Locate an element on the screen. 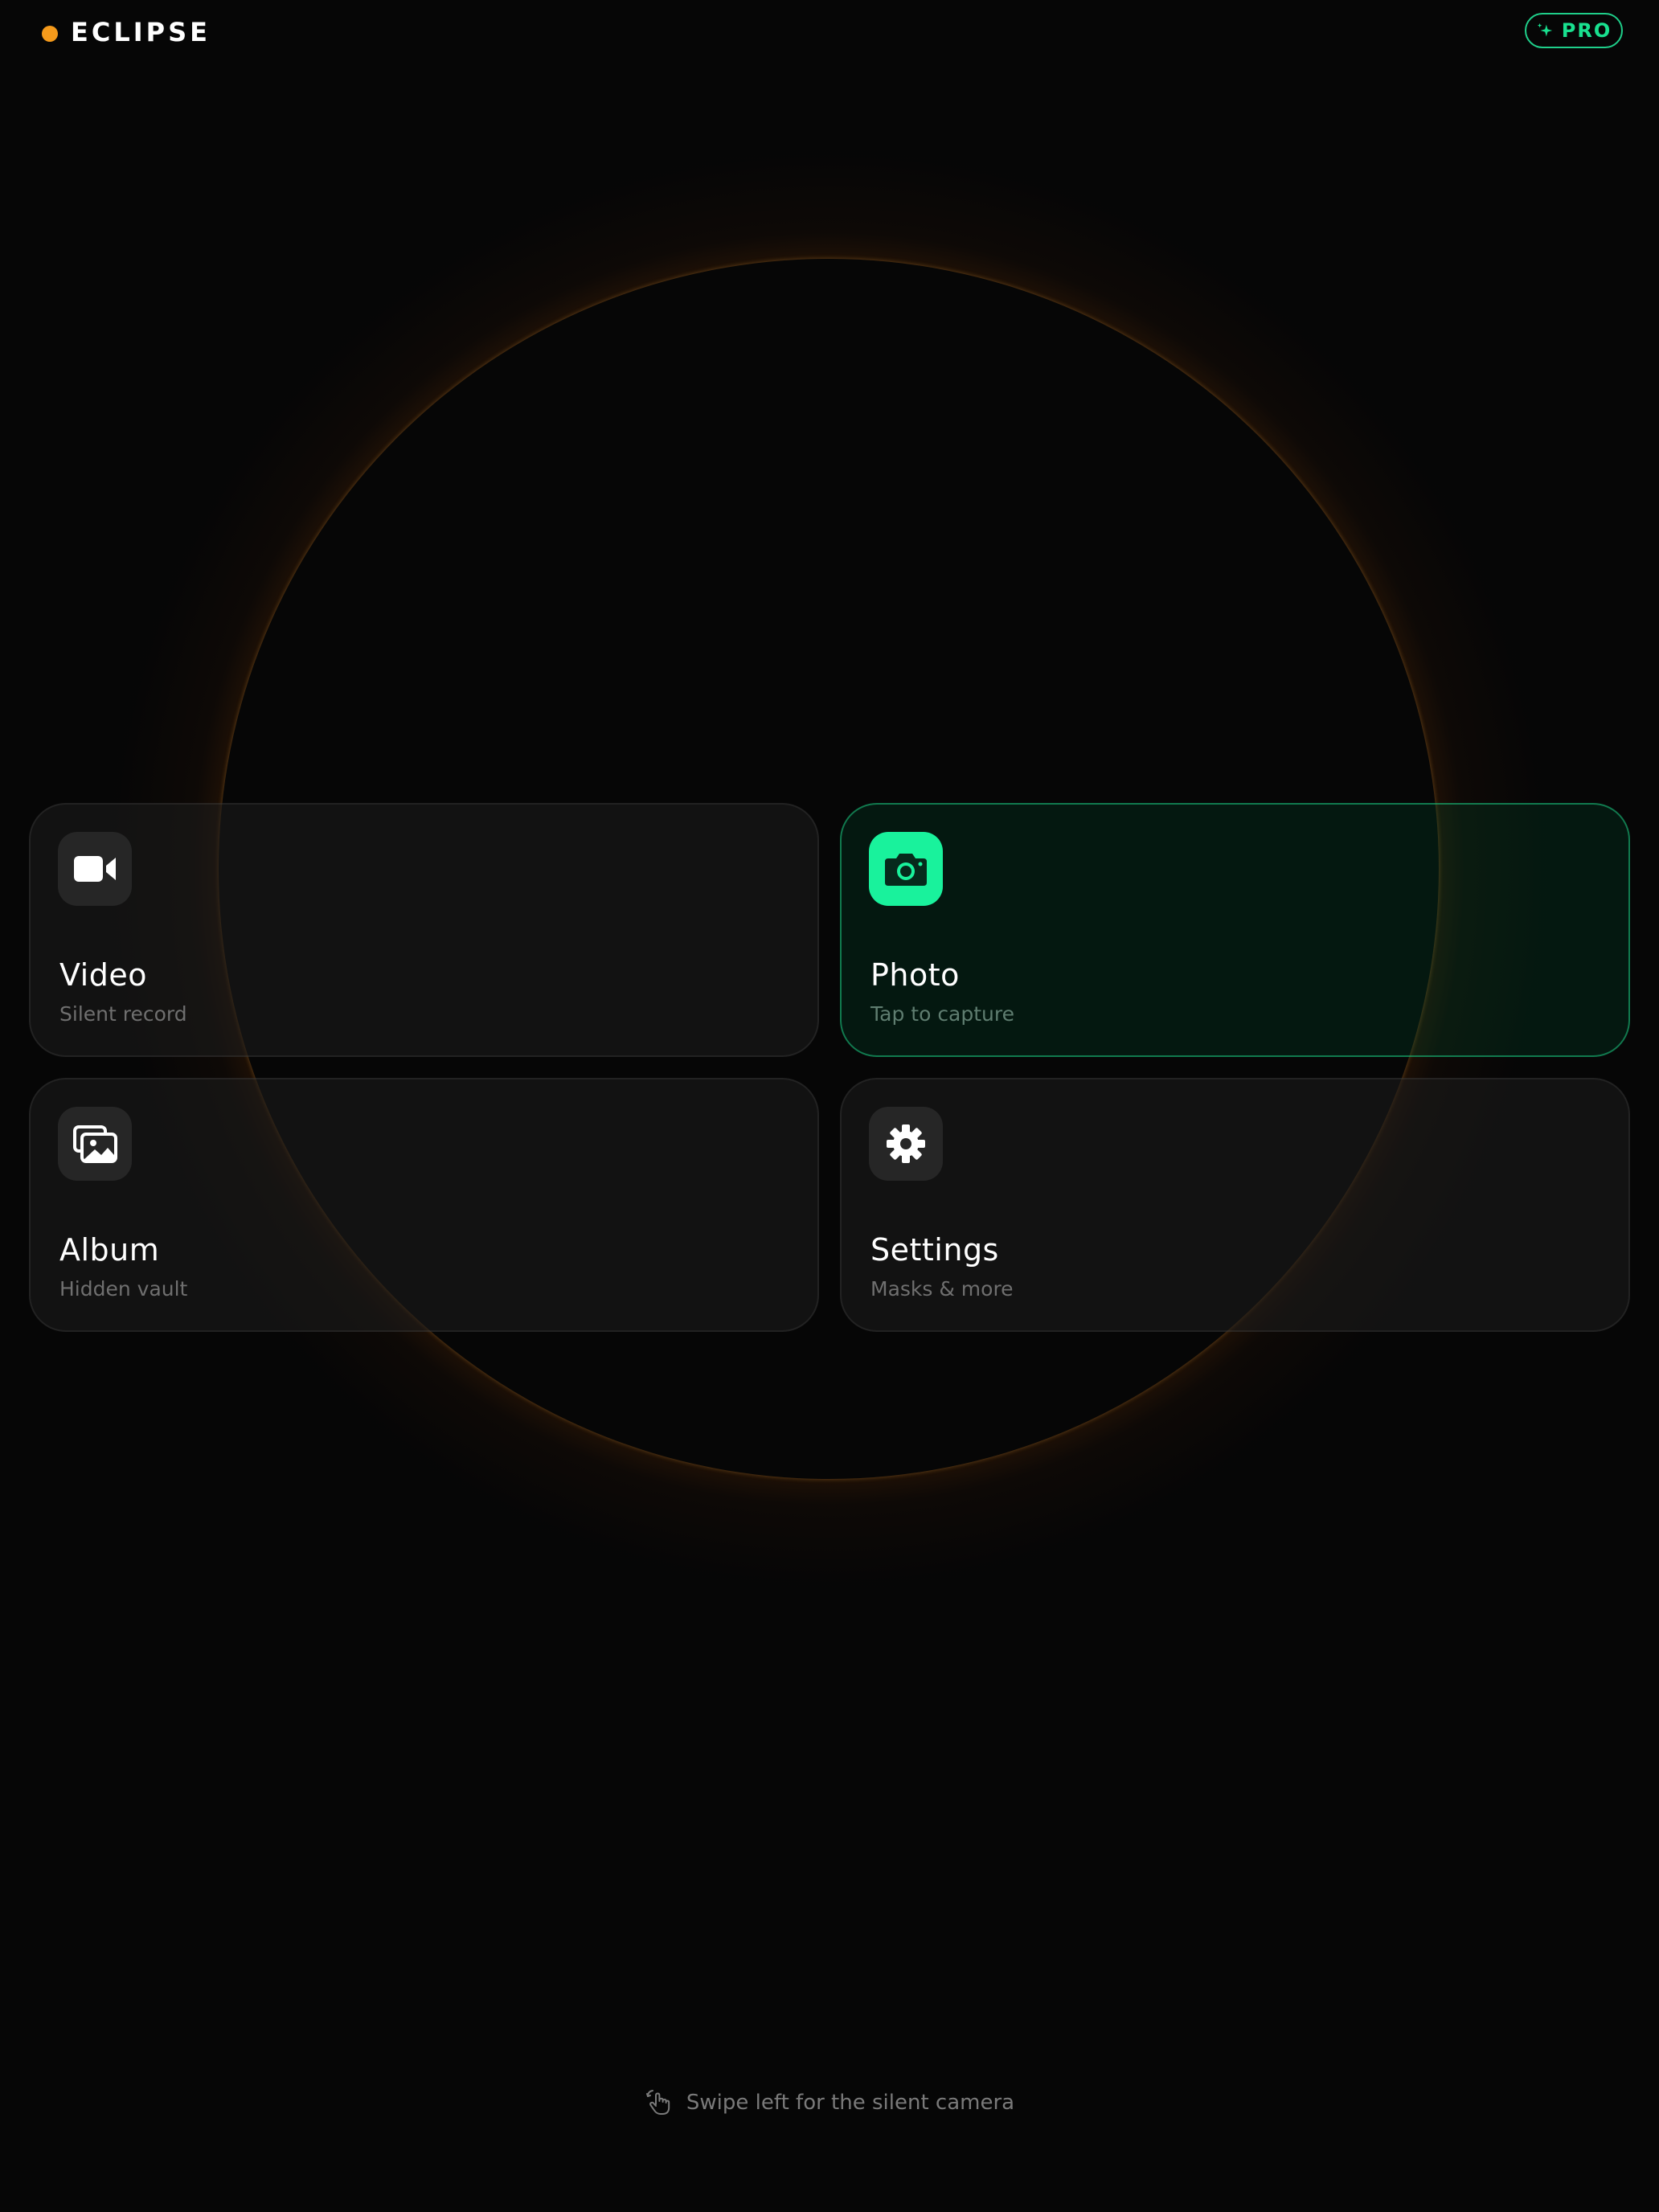 The image size is (1659, 2212). pro-button: PRO is located at coordinates (1574, 30).